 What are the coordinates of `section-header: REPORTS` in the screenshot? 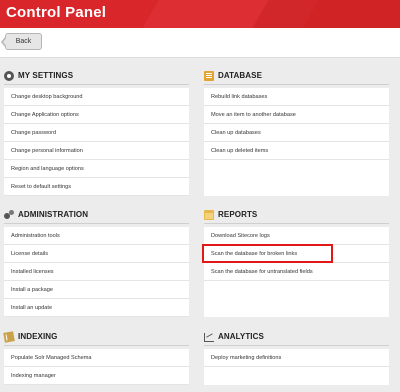 It's located at (296, 214).